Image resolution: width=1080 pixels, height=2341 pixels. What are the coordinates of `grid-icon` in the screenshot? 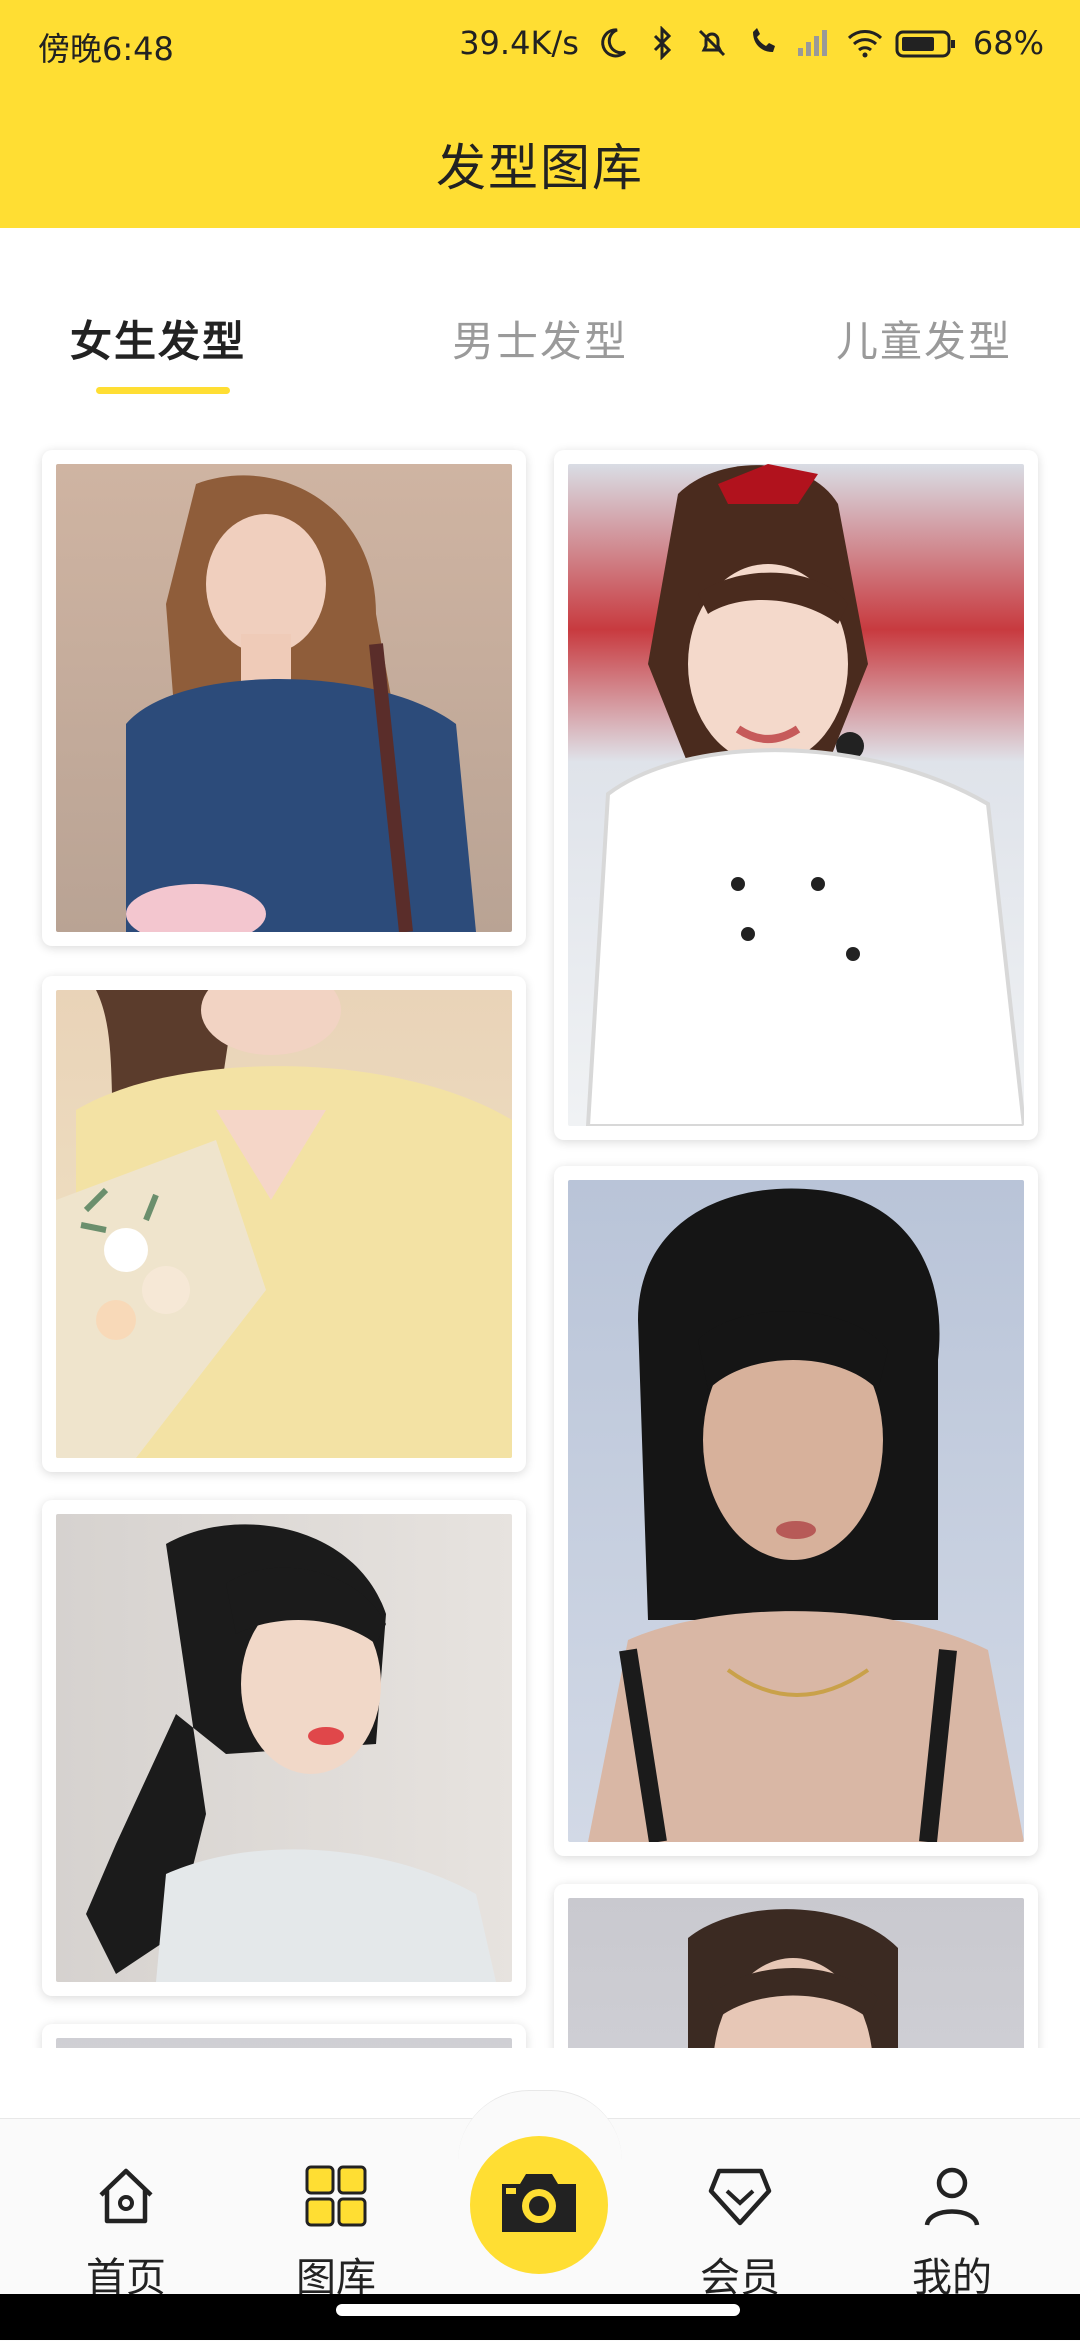 It's located at (336, 2198).